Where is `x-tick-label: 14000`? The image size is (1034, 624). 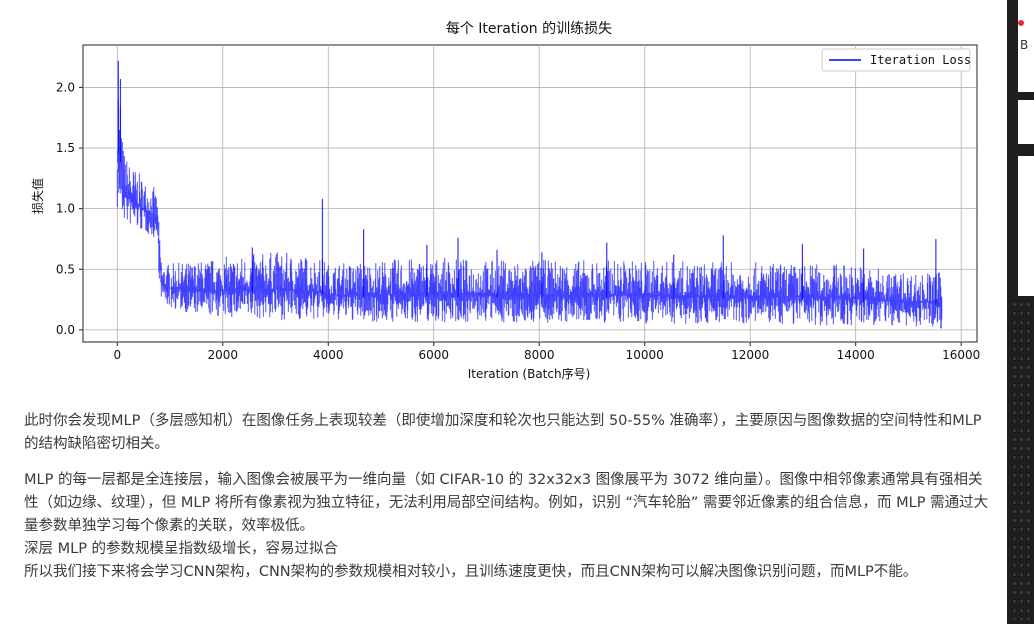
x-tick-label: 14000 is located at coordinates (856, 355).